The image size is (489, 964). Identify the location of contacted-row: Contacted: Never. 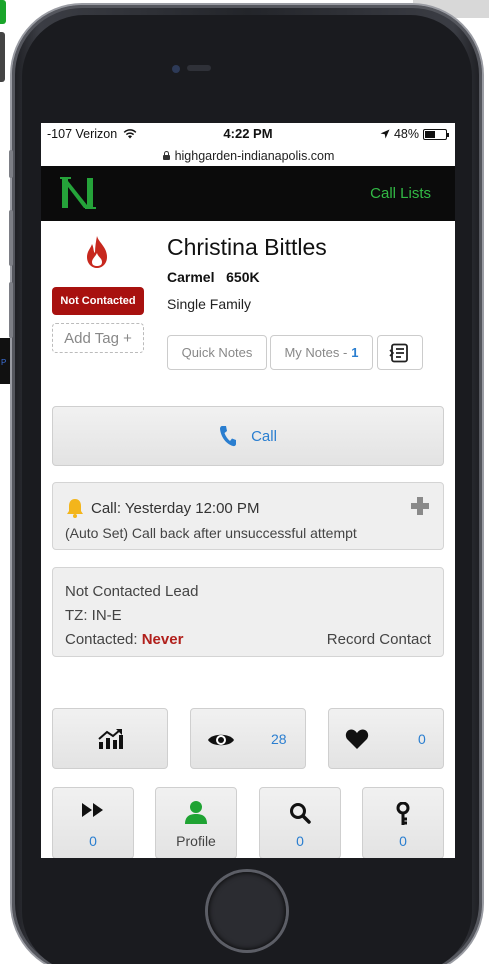
(124, 639).